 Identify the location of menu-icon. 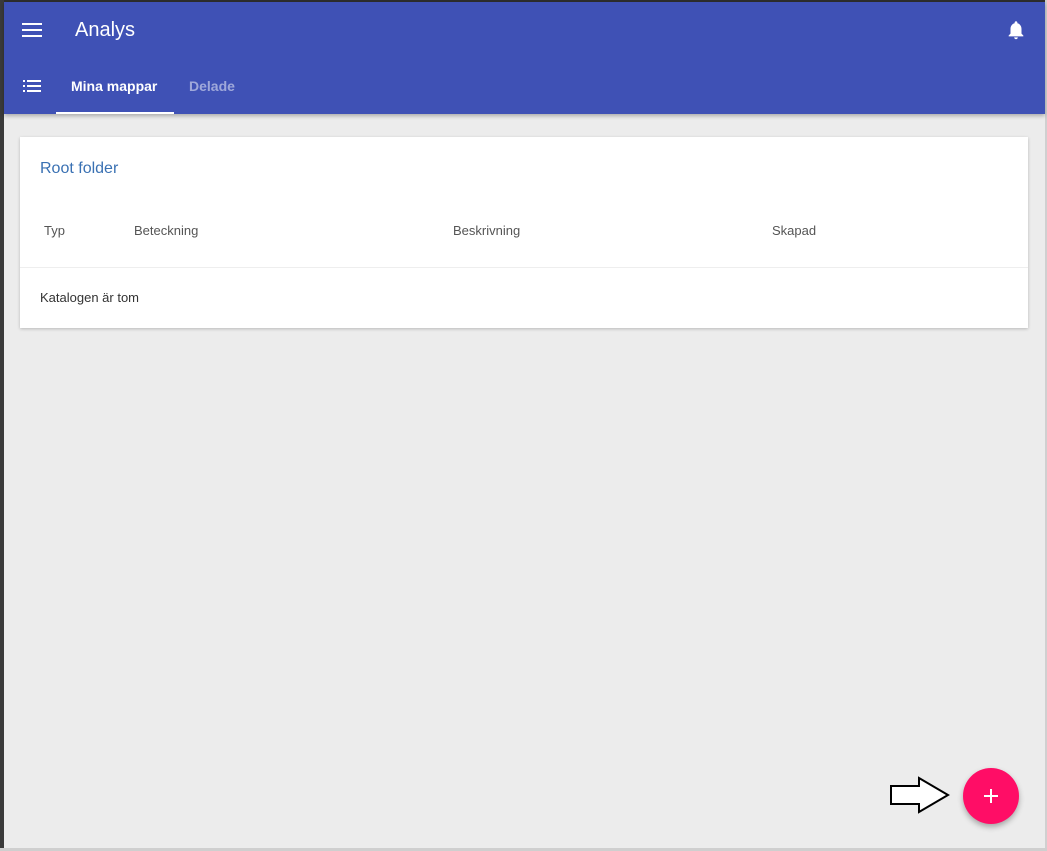
(32, 30).